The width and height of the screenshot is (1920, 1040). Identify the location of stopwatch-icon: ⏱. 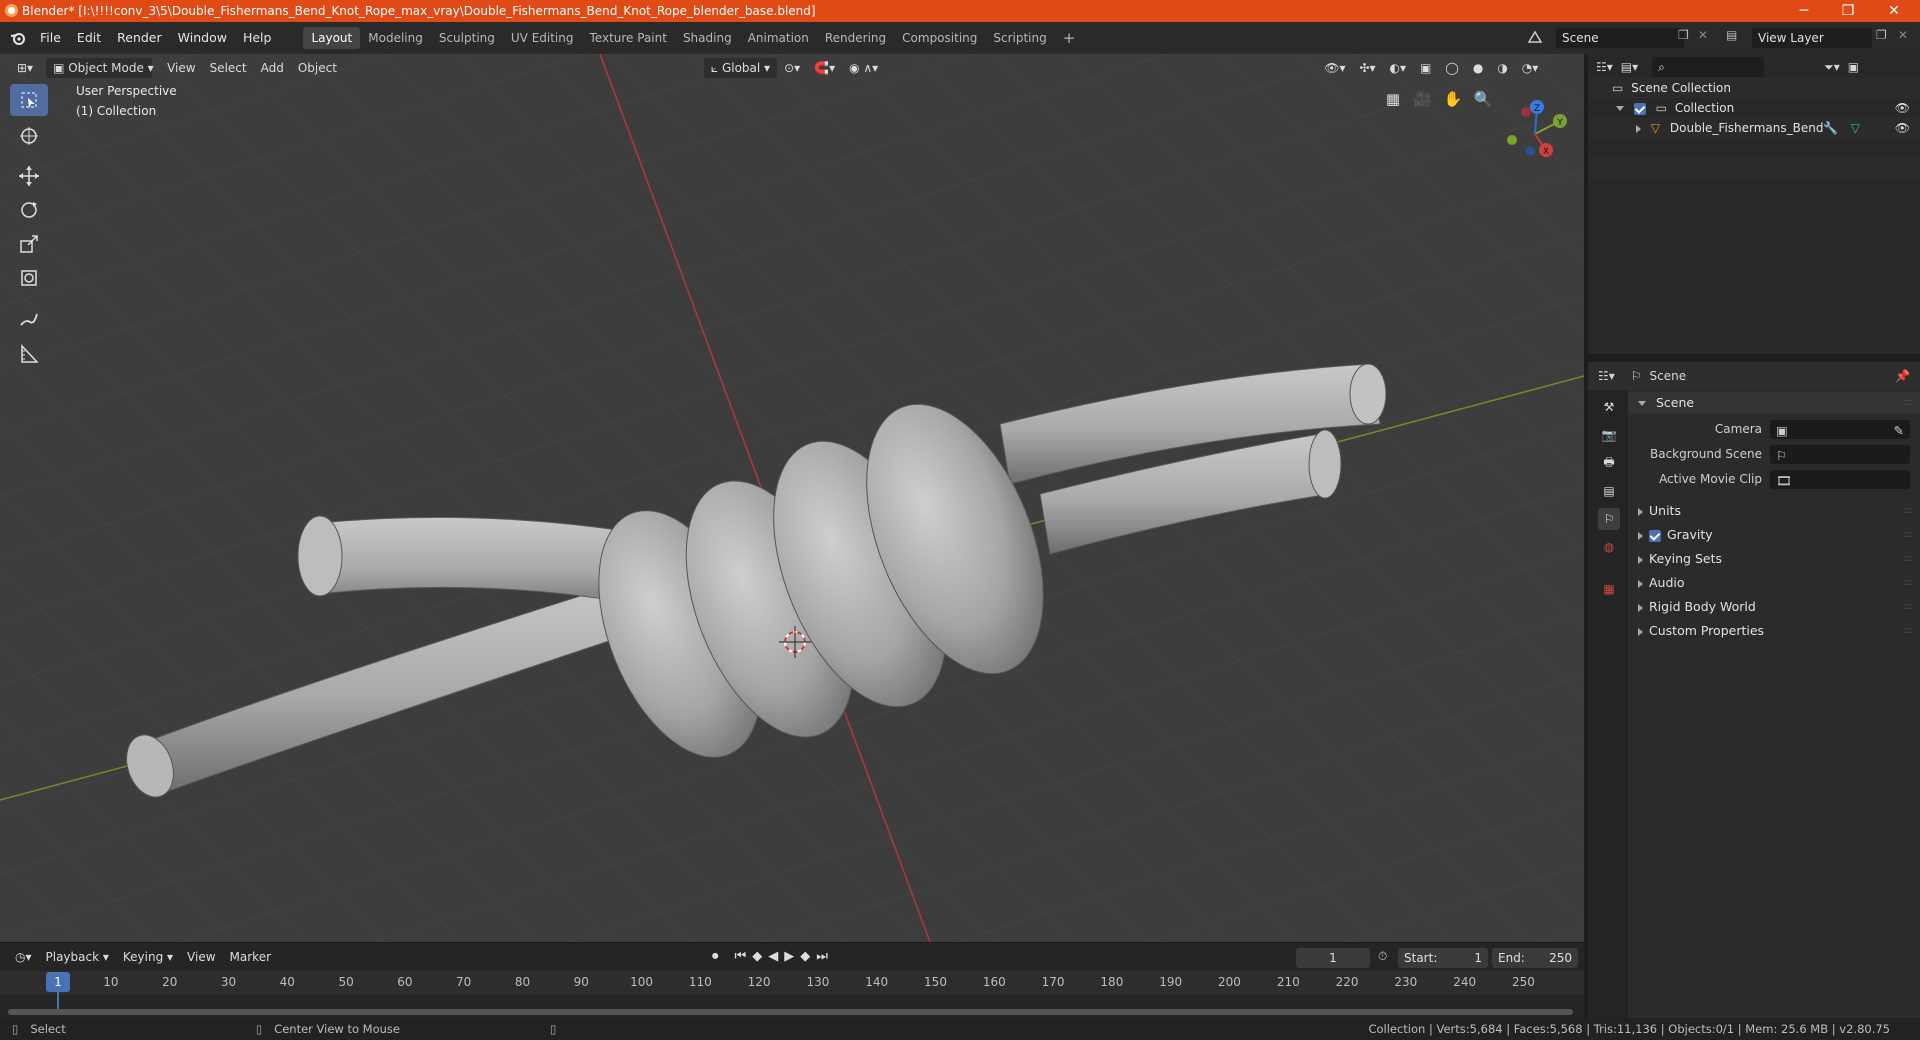
(1382, 956).